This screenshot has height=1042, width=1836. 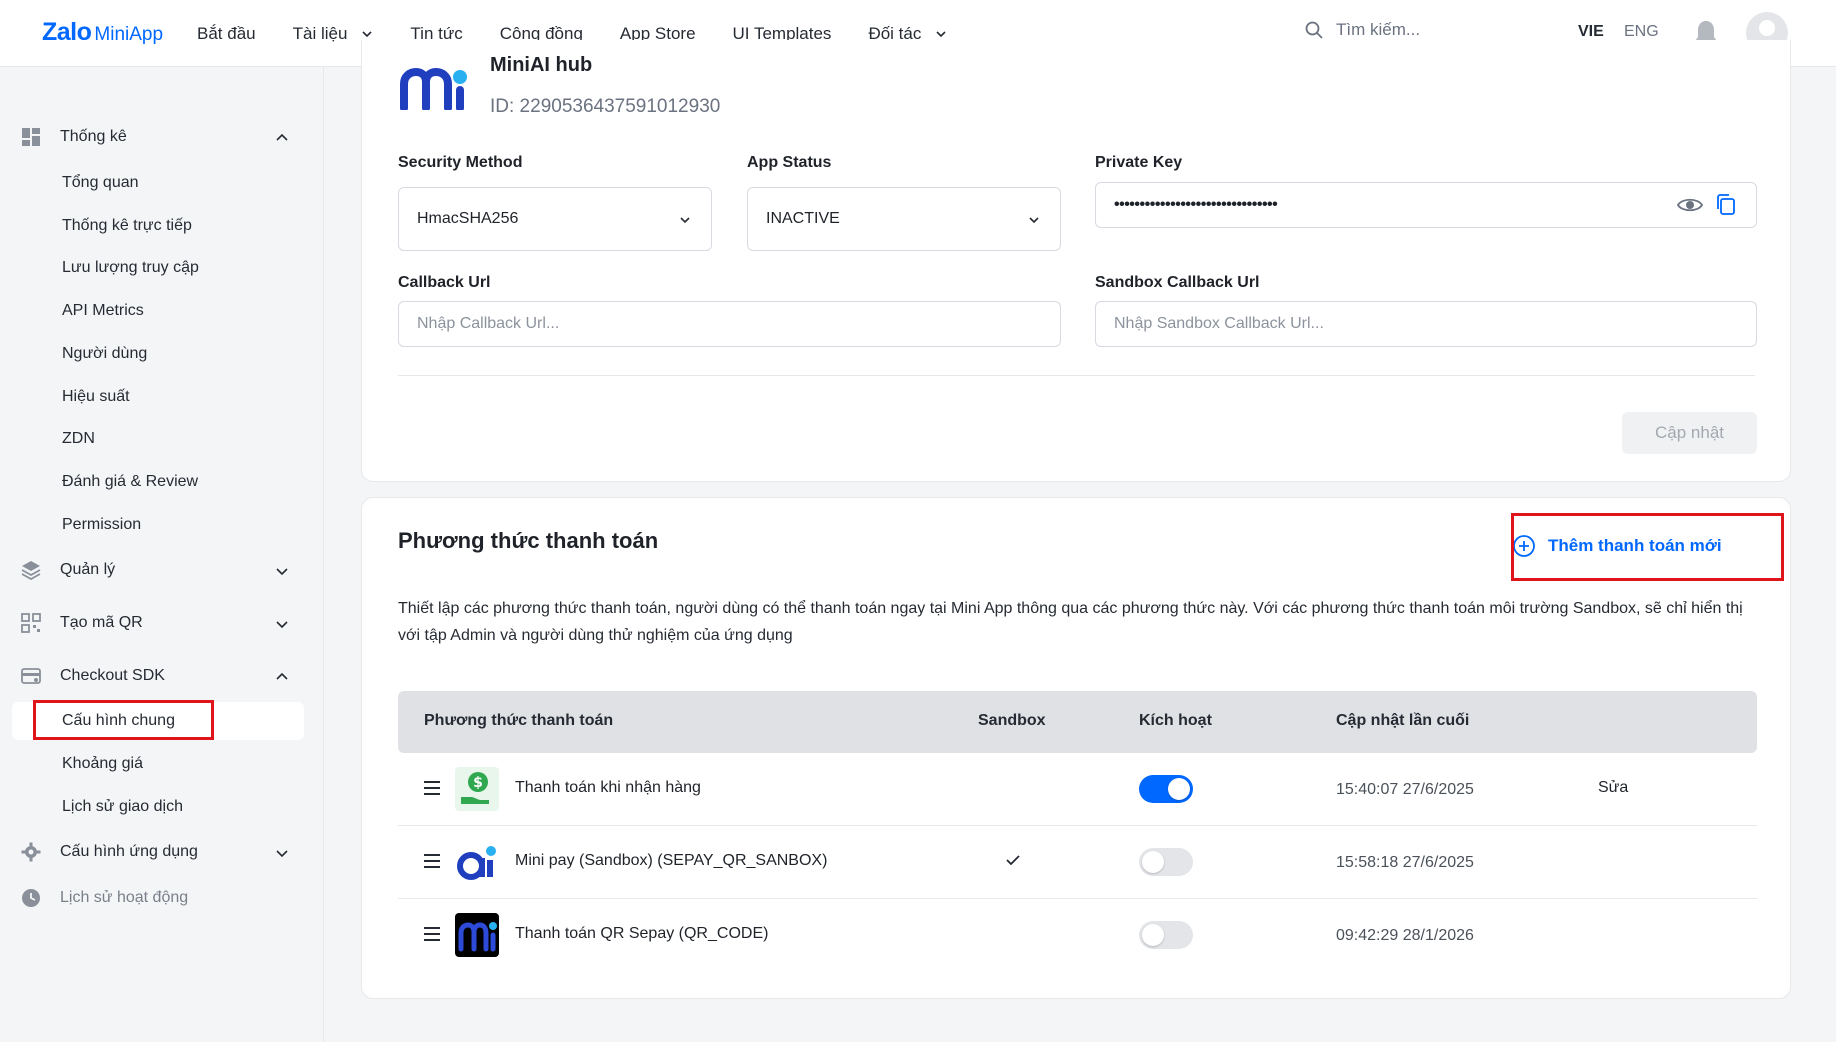 I want to click on sidebar-item-label: Tổng quan, so click(x=100, y=182).